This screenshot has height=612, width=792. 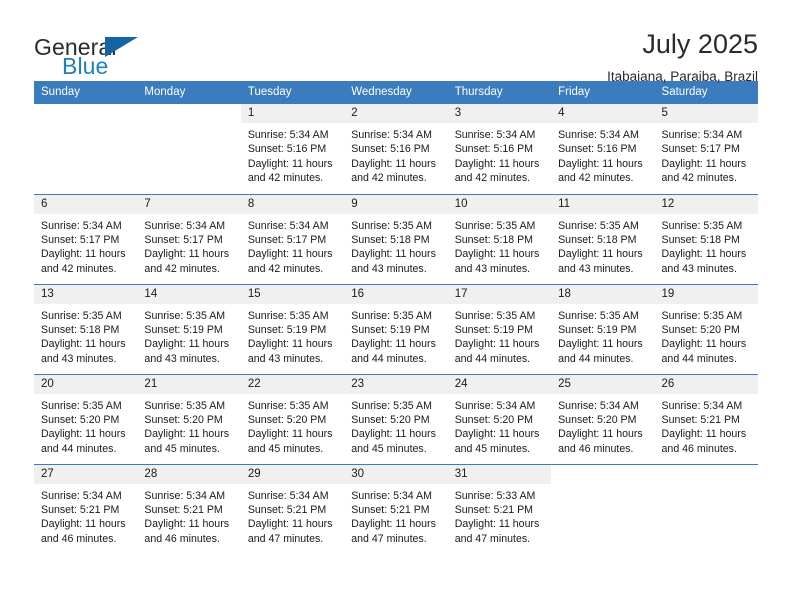 What do you see at coordinates (189, 384) in the screenshot?
I see `day-number: 21` at bounding box center [189, 384].